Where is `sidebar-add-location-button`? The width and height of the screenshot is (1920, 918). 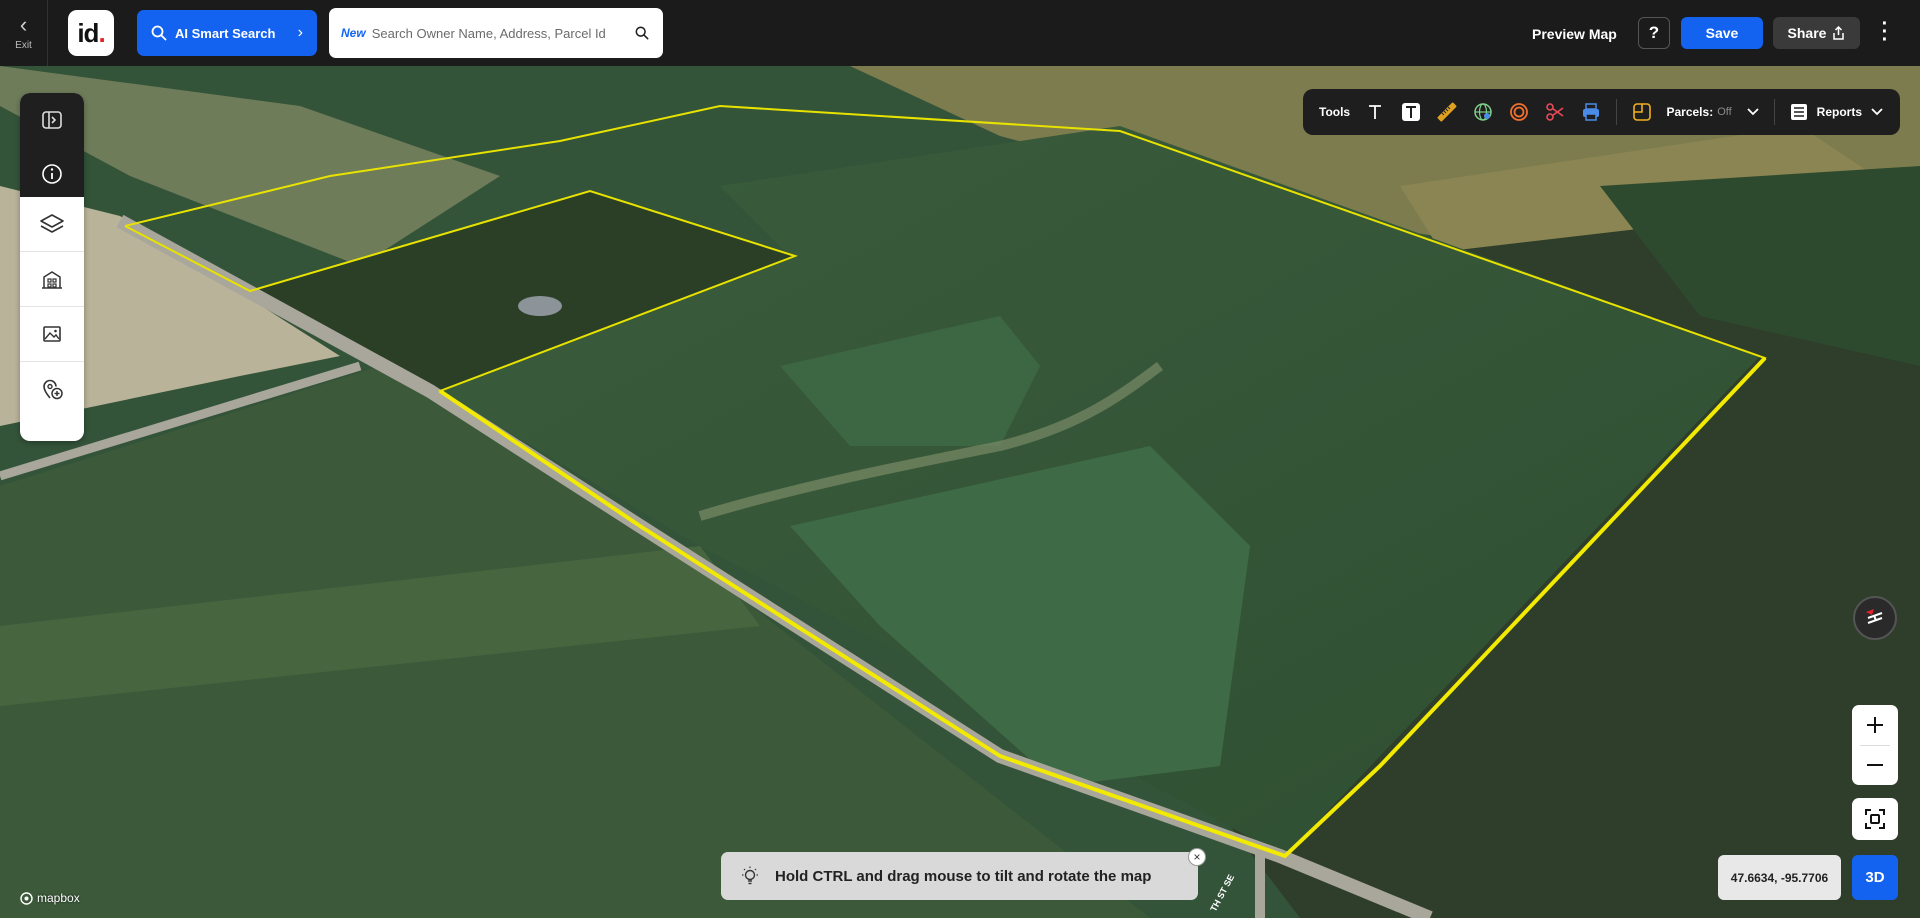
sidebar-add-location-button is located at coordinates (52, 389).